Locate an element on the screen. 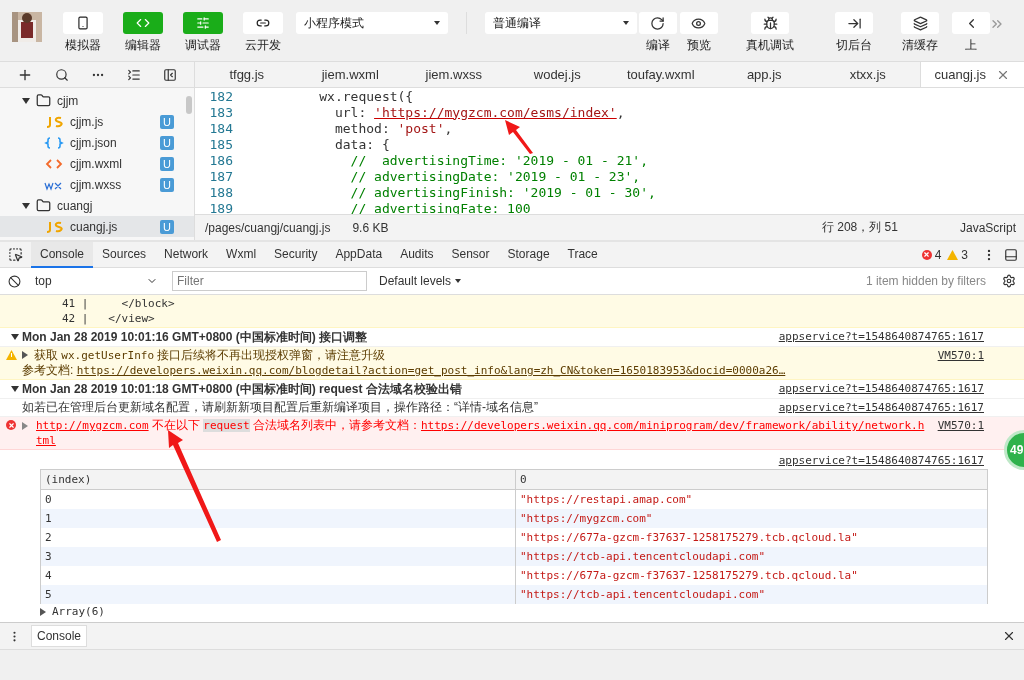 The width and height of the screenshot is (1024, 680). file-tab: app.js is located at coordinates (764, 74).